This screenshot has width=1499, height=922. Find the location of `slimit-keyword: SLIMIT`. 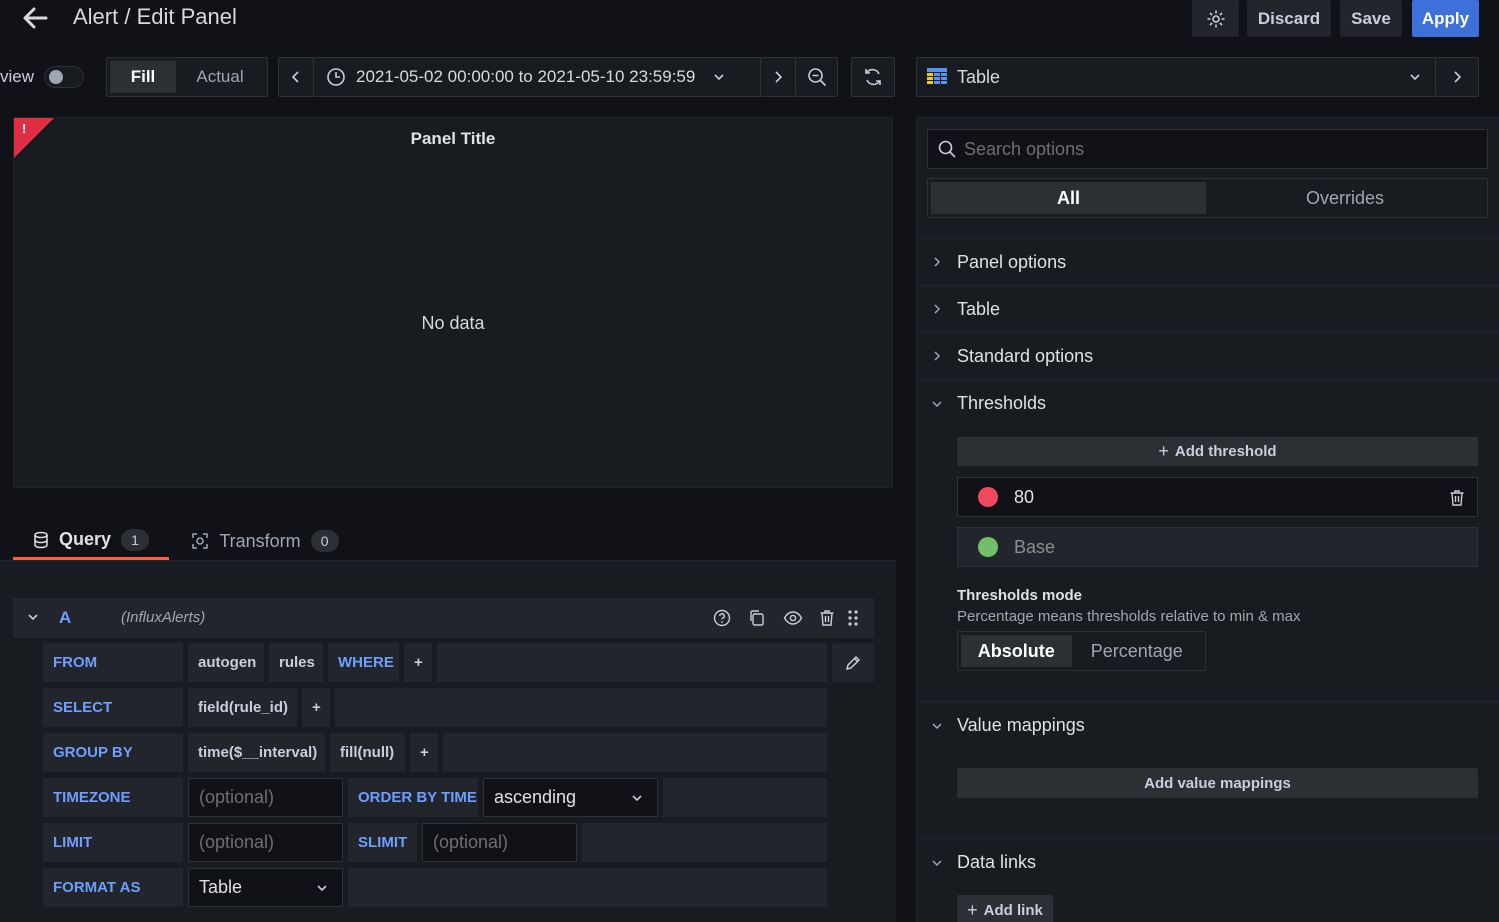

slimit-keyword: SLIMIT is located at coordinates (382, 842).